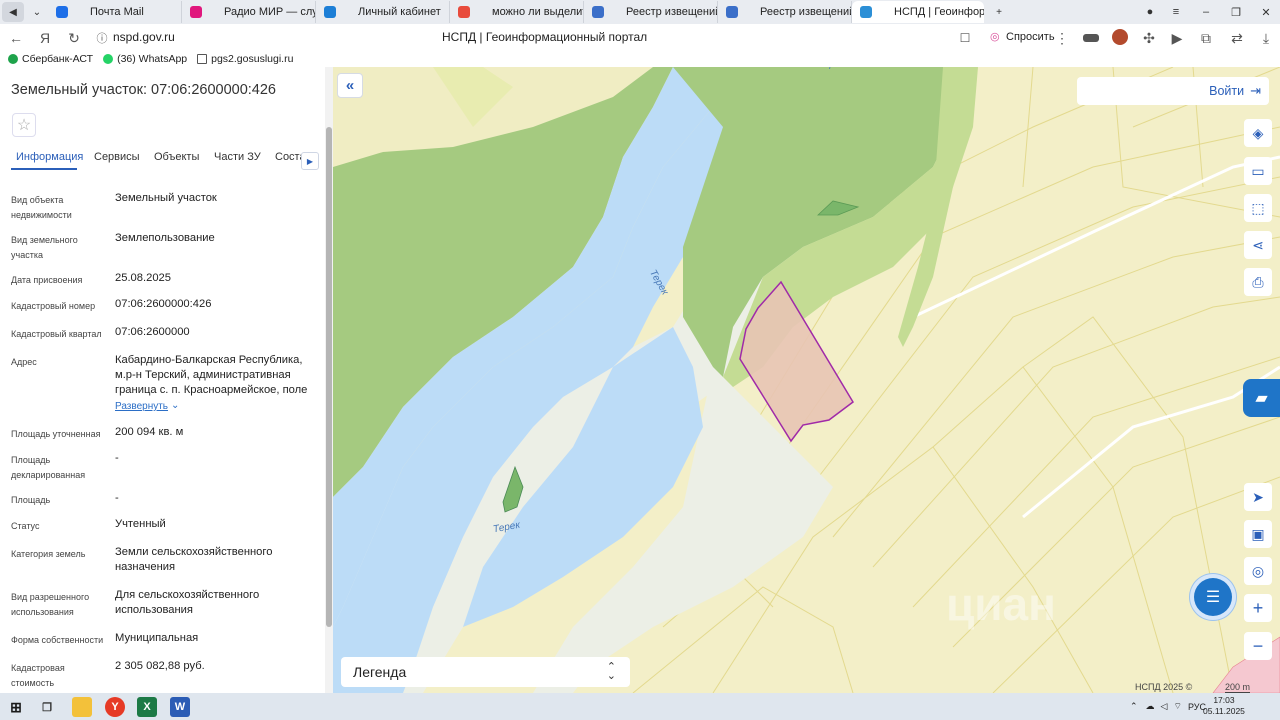  I want to click on bookmark-item: pgs2.gosuslugi.ru, so click(245, 59).